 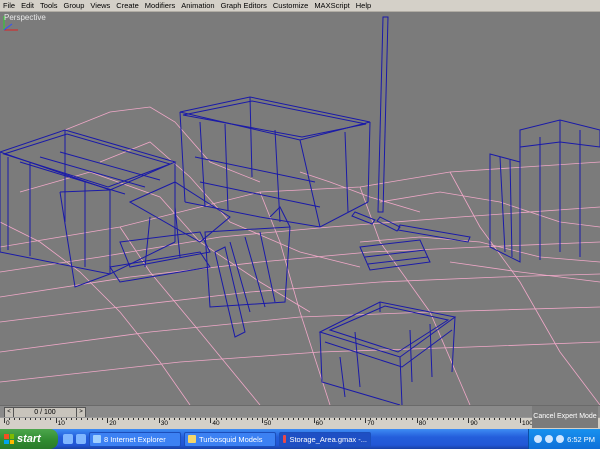 I want to click on start-button: start, so click(x=29, y=439).